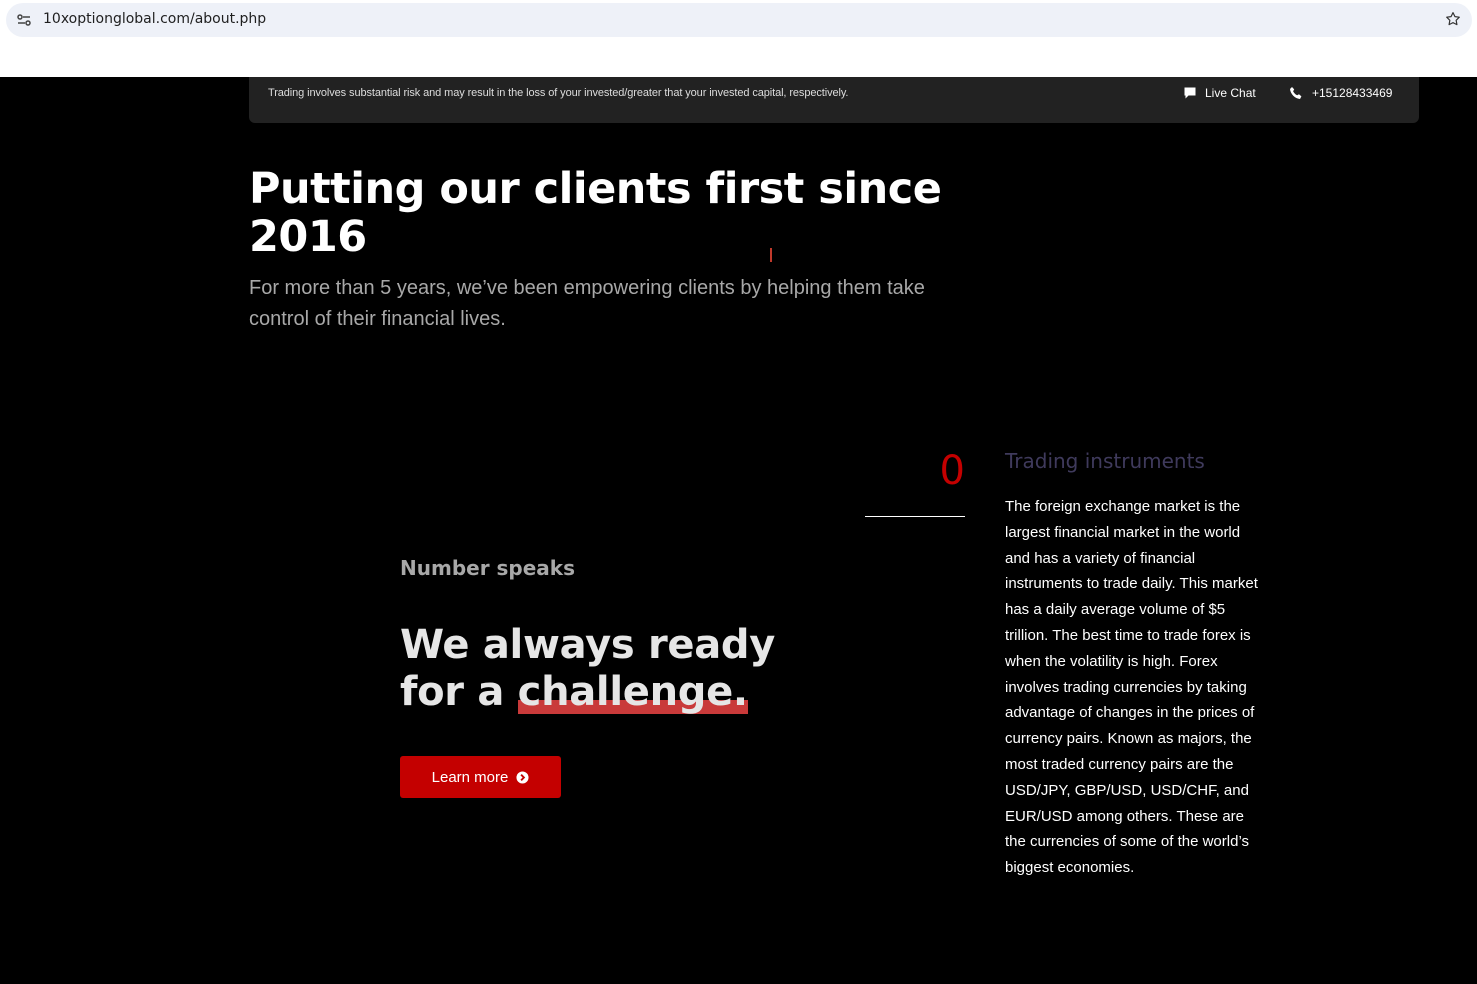  Describe the element at coordinates (522, 777) in the screenshot. I see `chevron-circle-right-icon` at that location.